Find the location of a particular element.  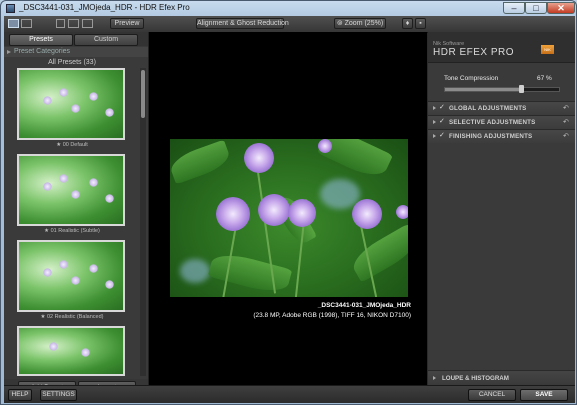

selective-adjustments-label: SELECTIVE ADJUSTMENTS is located at coordinates (492, 122).